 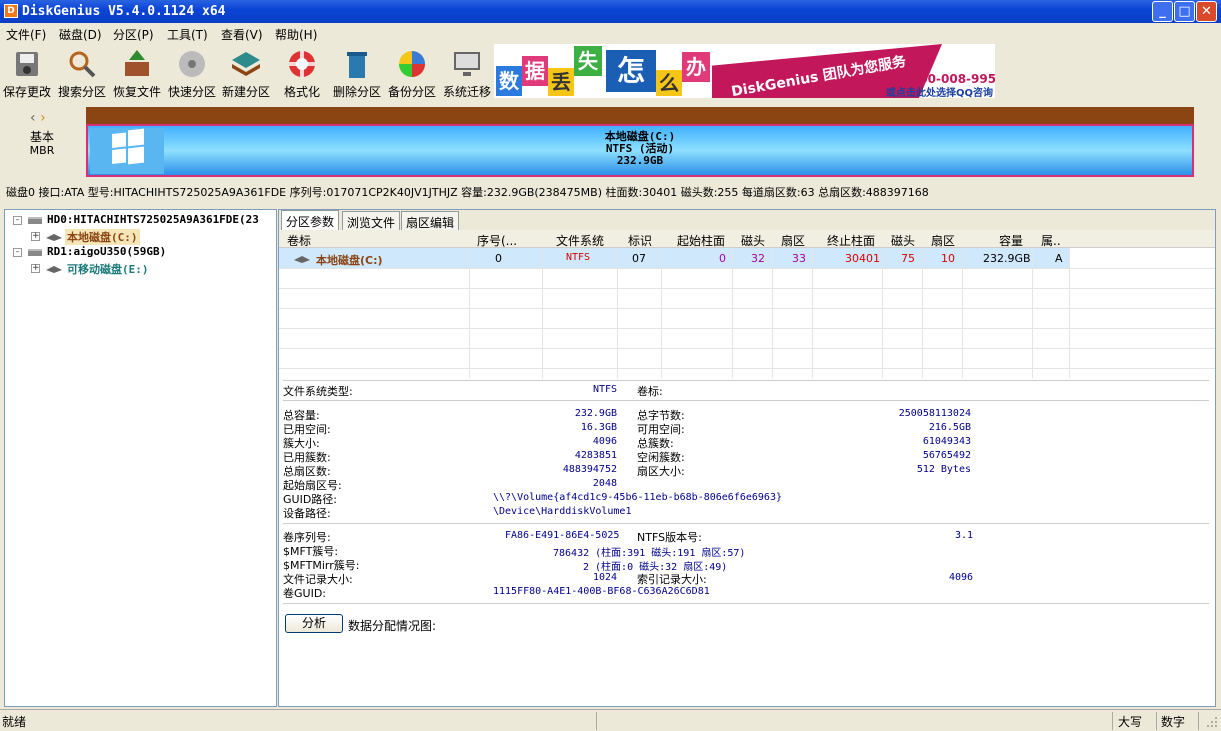 What do you see at coordinates (80, 34) in the screenshot?
I see `menu-disk: 磁盘(D)` at bounding box center [80, 34].